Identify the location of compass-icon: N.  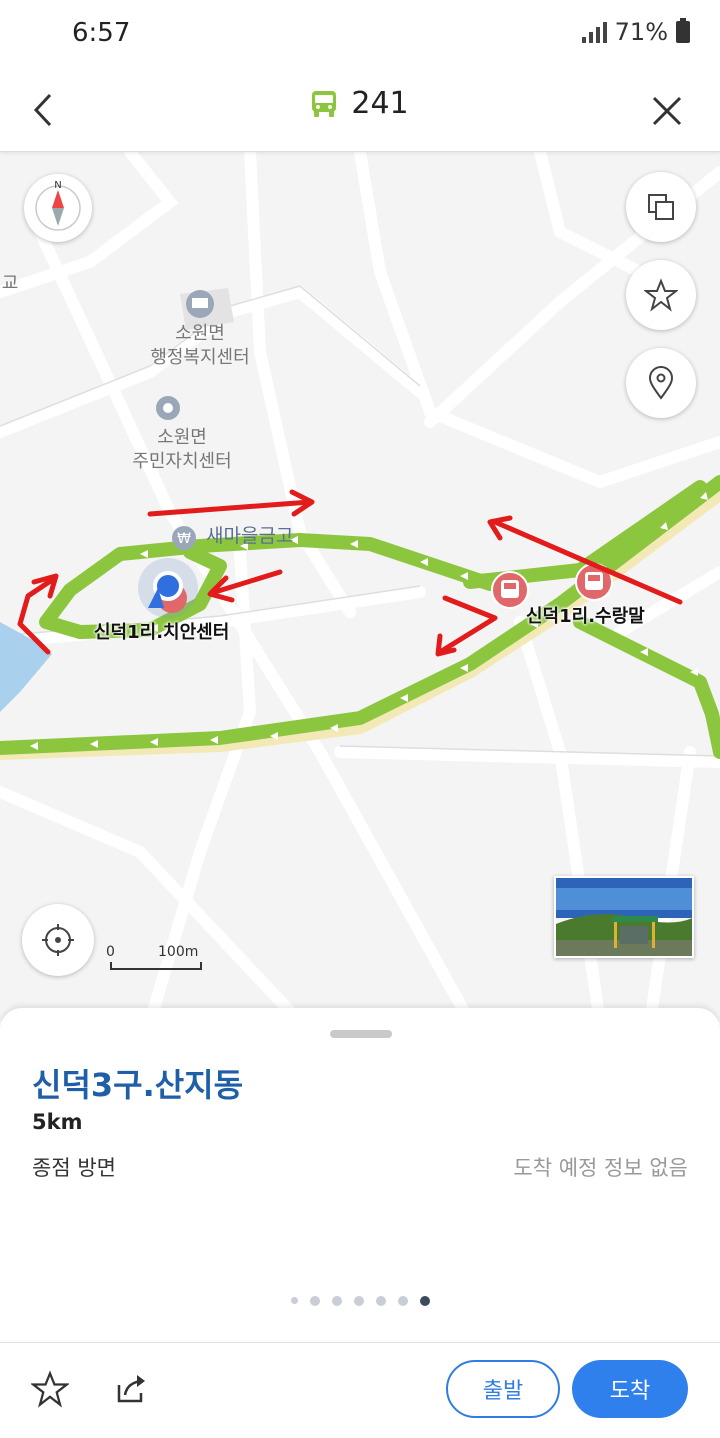
(58, 205).